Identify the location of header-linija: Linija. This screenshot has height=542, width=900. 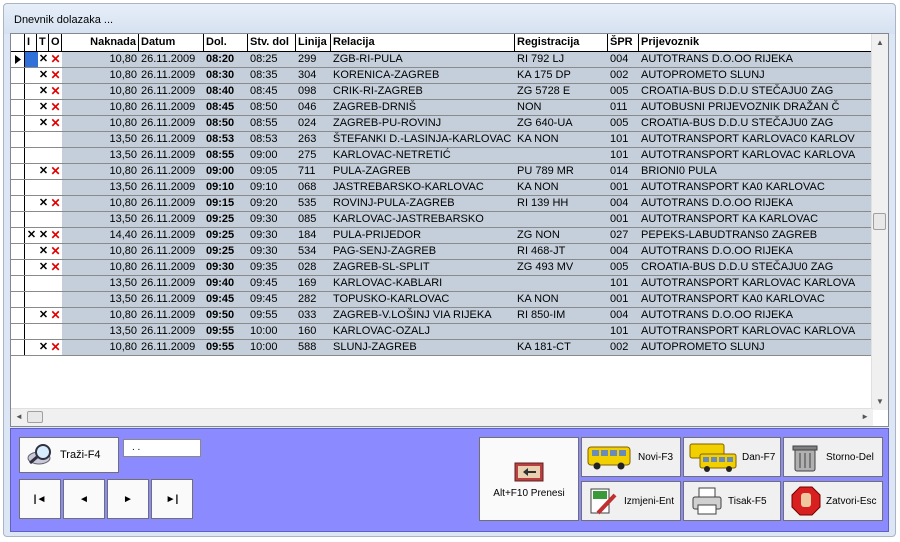
(313, 42).